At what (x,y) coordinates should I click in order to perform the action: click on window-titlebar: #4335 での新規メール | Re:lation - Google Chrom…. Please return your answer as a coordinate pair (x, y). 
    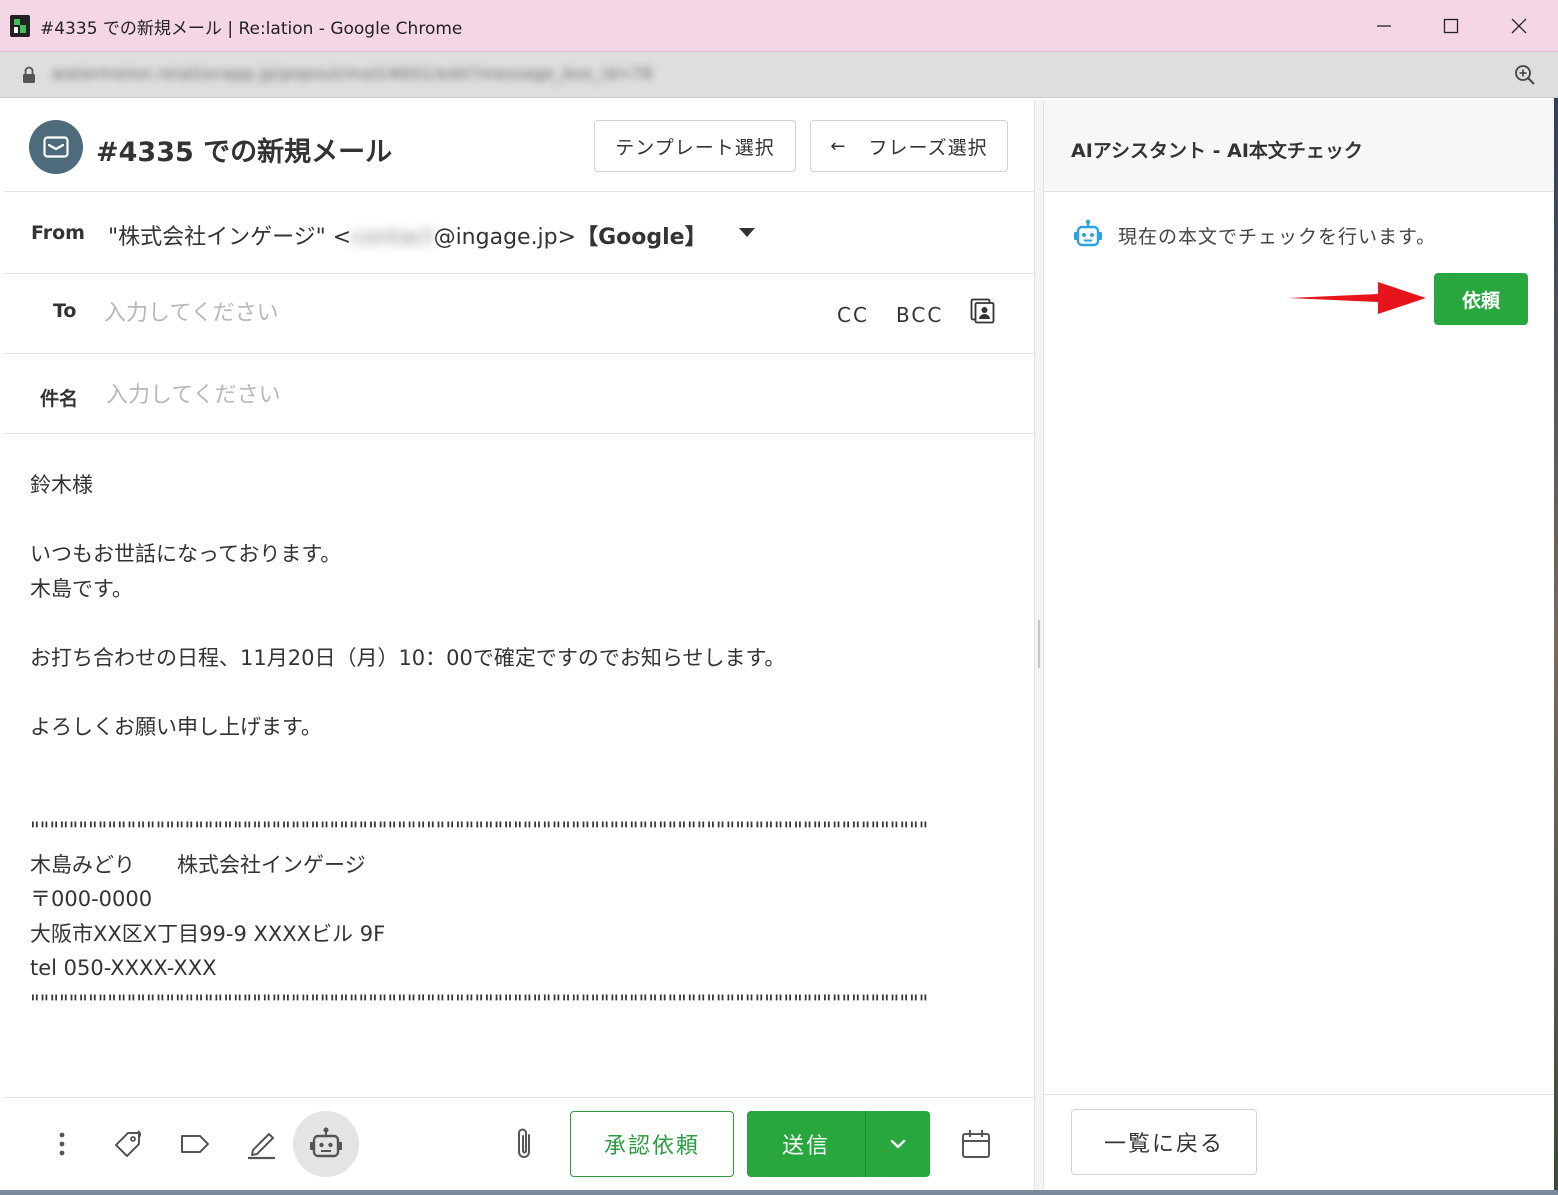
    Looking at the image, I should click on (779, 26).